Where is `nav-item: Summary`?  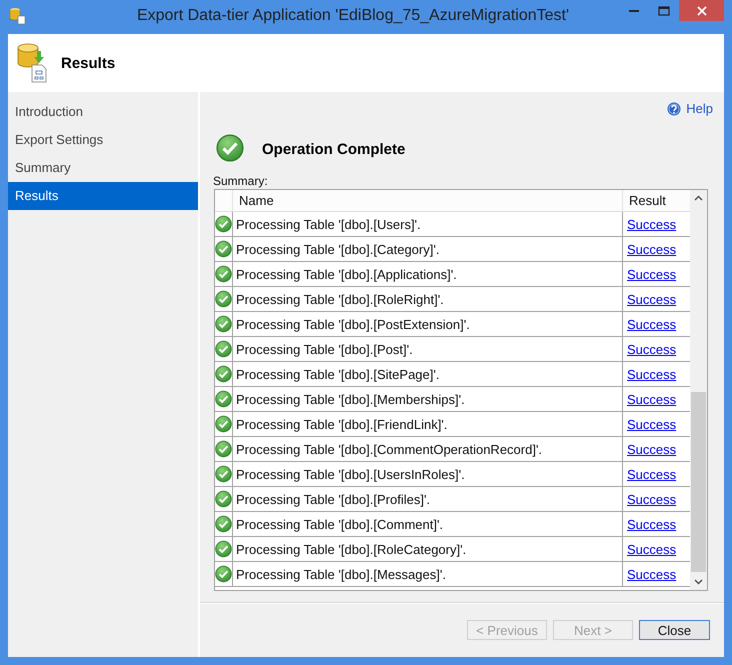
nav-item: Summary is located at coordinates (103, 168).